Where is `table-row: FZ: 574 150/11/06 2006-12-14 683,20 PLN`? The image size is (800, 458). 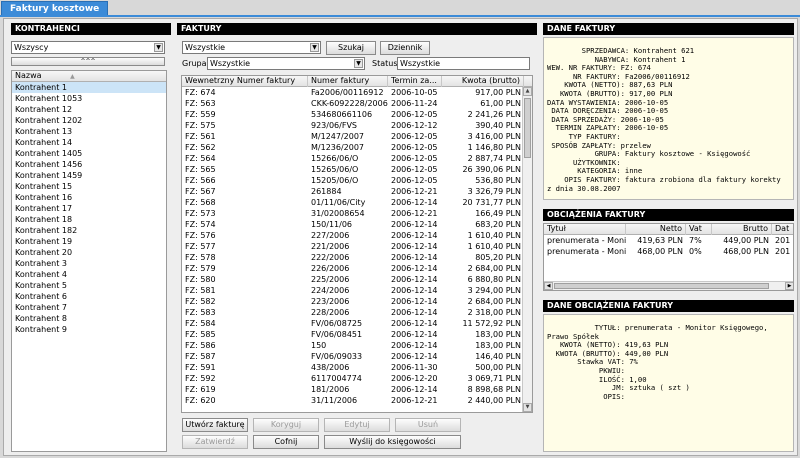 table-row: FZ: 574 150/11/06 2006-12-14 683,20 PLN is located at coordinates (357, 224).